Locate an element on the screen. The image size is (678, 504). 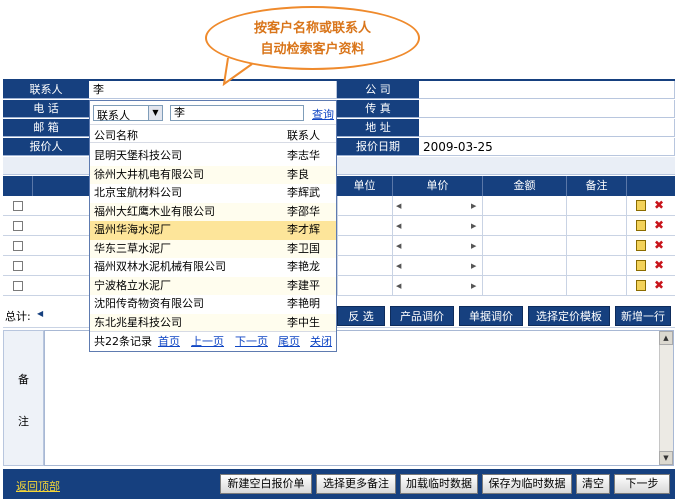
callout-bubble: 按客户名称或联系人 自动检索客户资料 is located at coordinates (312, 38).